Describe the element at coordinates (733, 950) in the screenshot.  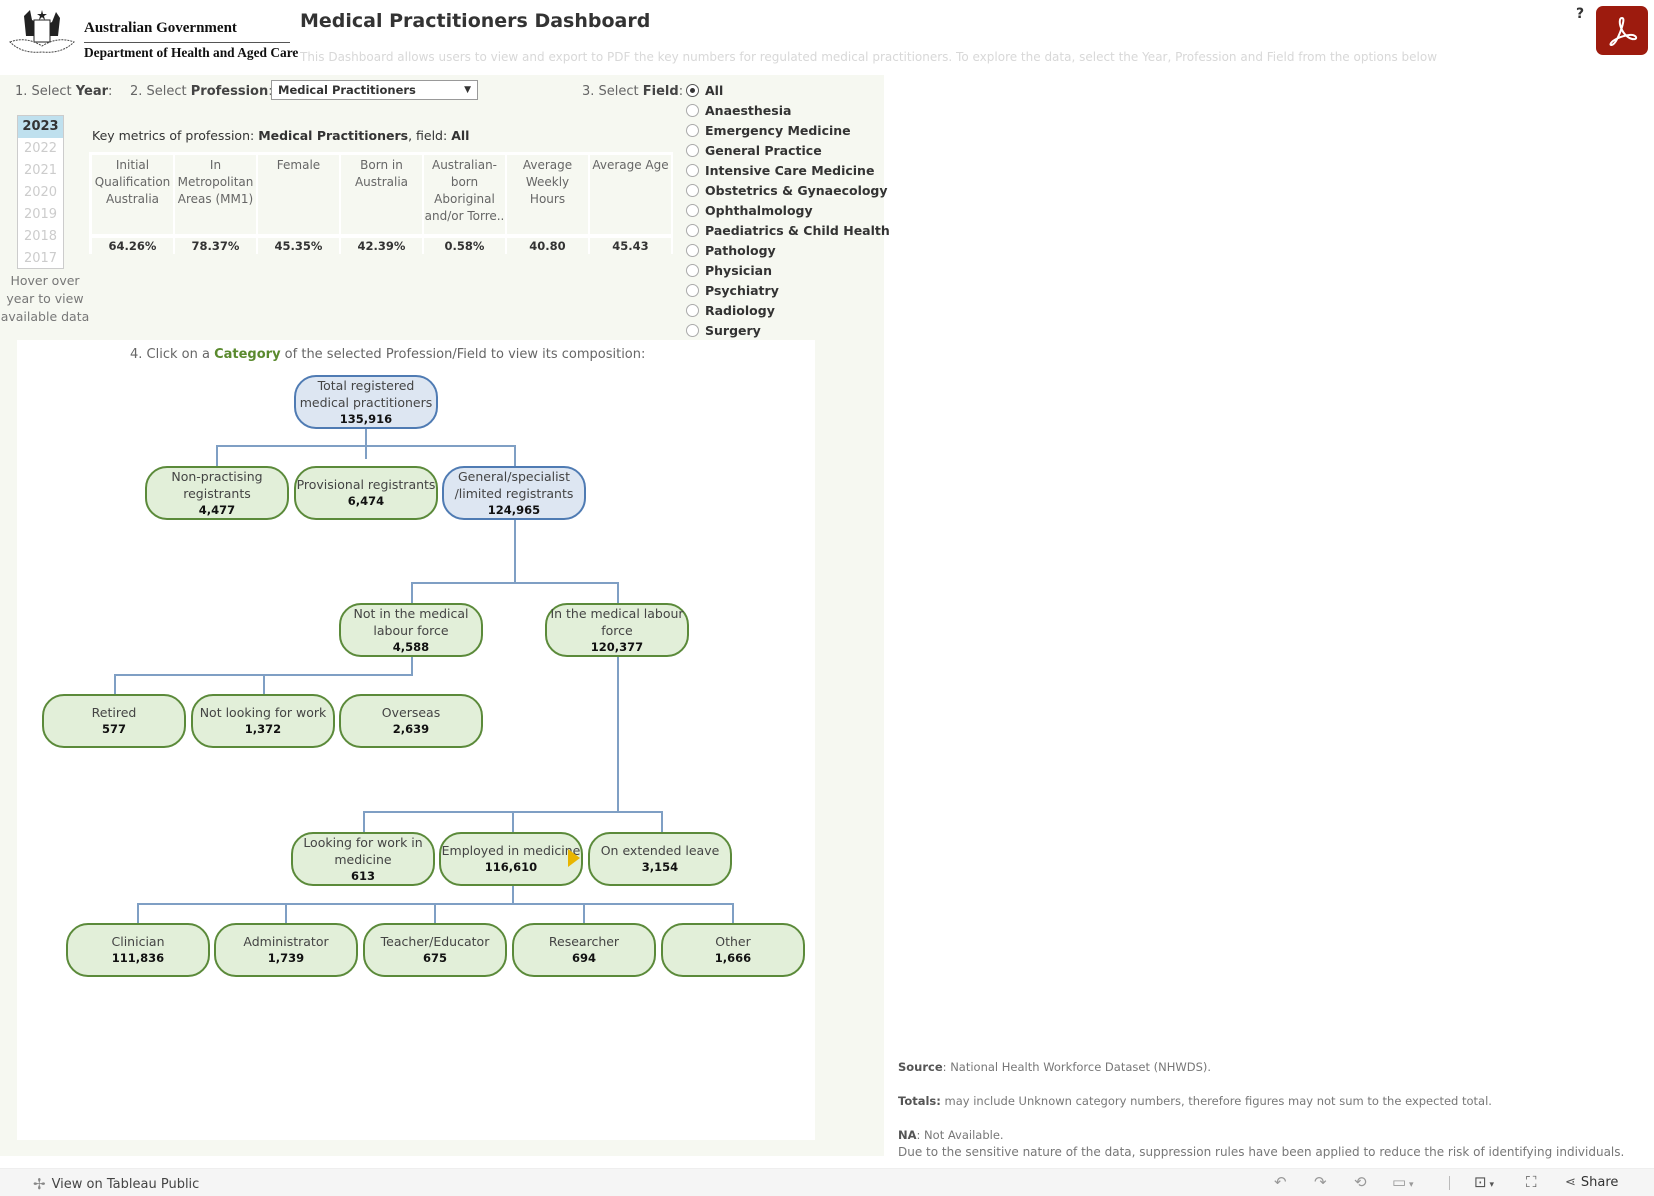
I see `node-other: Other 1,666` at that location.